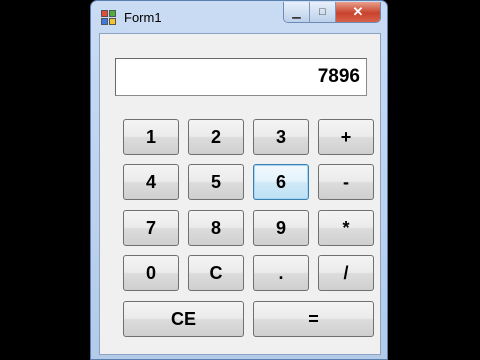 This screenshot has width=480, height=360. Describe the element at coordinates (241, 77) in the screenshot. I see `display-textbox: 7896` at that location.